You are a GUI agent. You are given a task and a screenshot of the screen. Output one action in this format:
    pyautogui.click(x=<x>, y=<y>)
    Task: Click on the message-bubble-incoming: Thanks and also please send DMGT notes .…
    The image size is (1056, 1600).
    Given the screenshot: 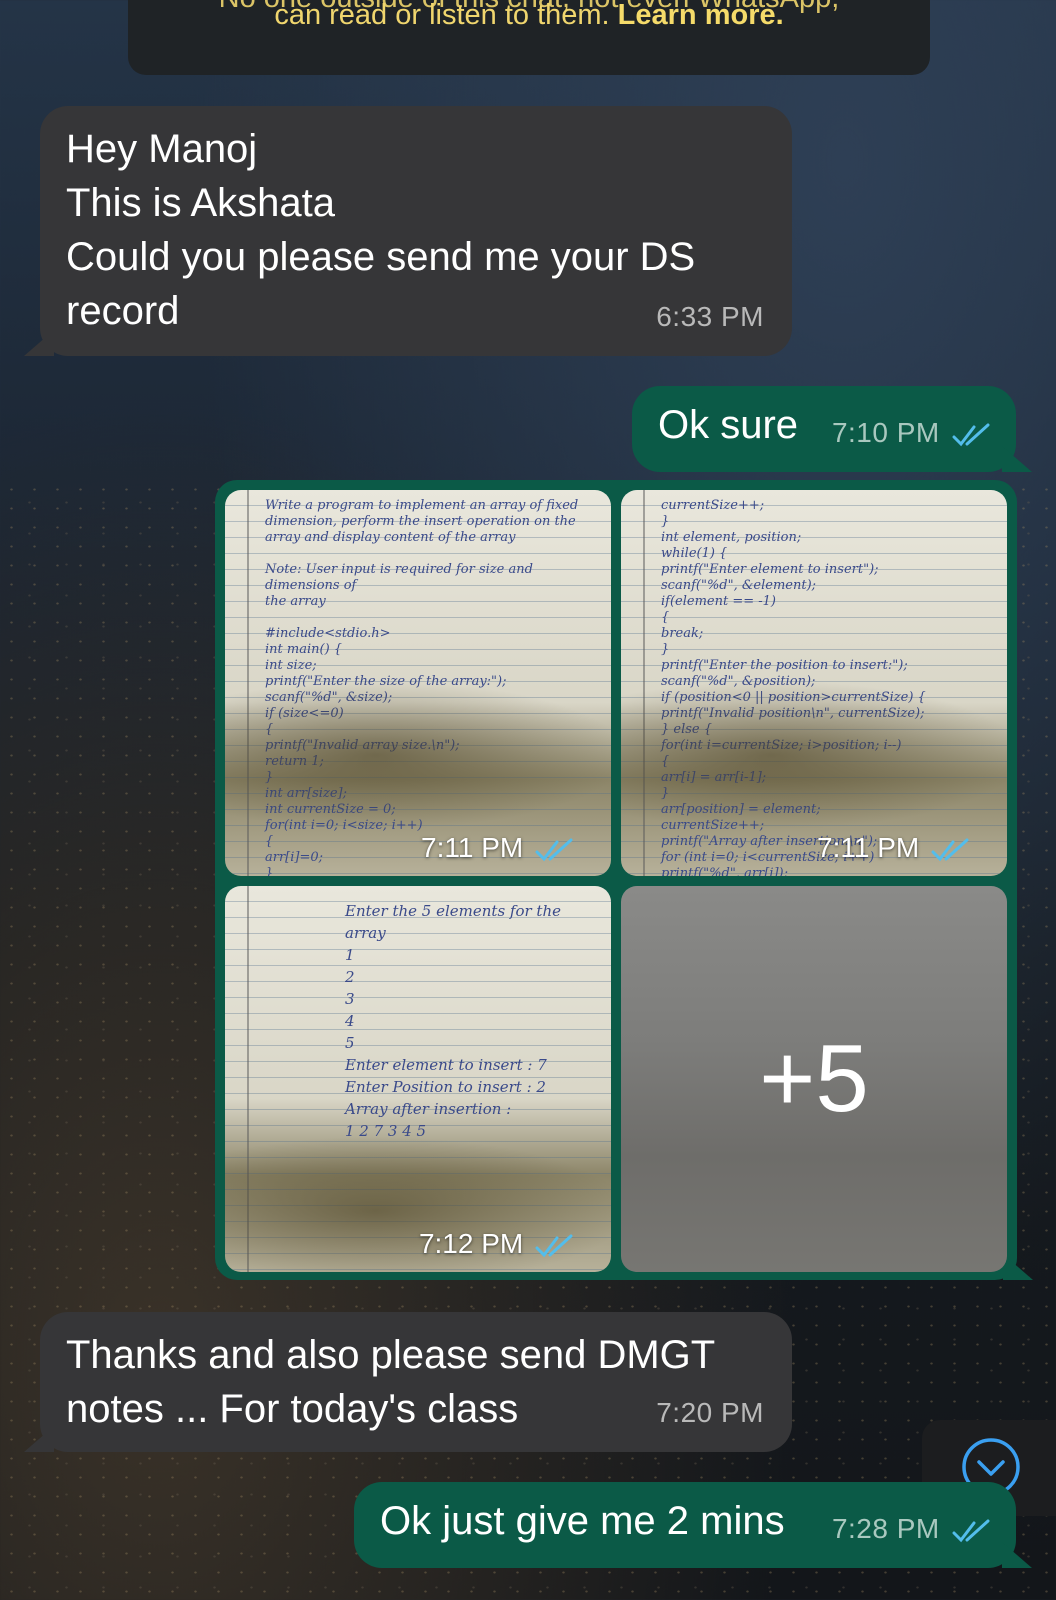 What is the action you would take?
    pyautogui.click(x=408, y=1382)
    